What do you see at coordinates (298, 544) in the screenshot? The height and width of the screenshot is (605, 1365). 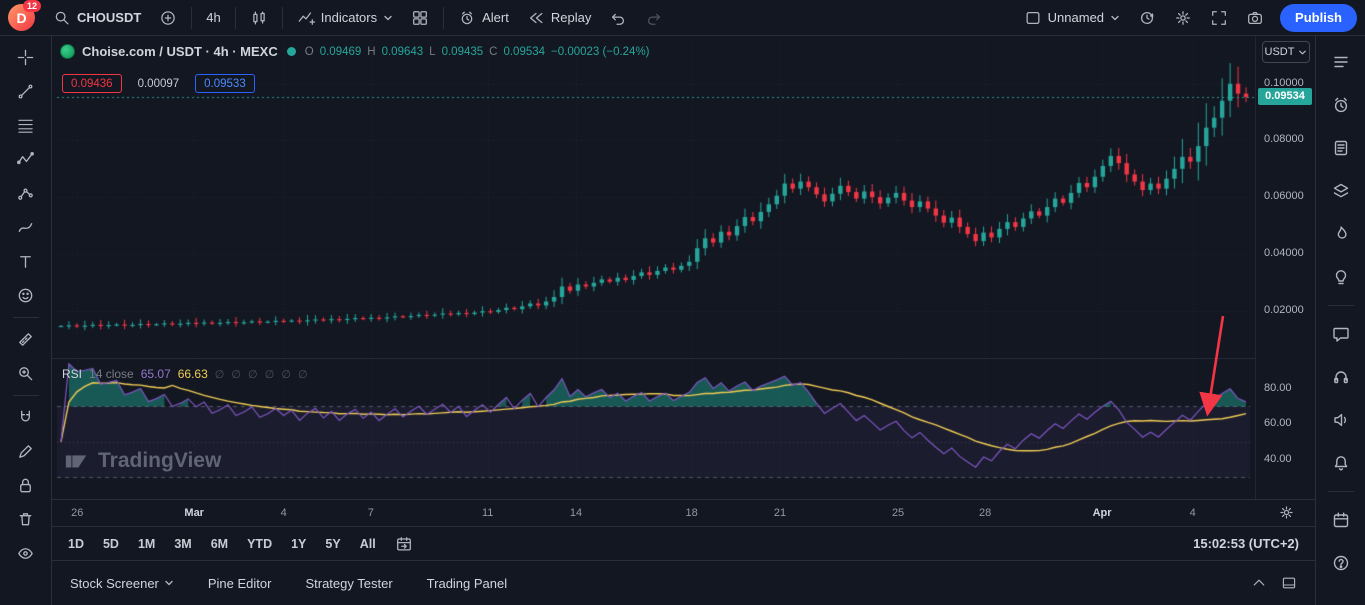 I see `range-button-1y: 1Y` at bounding box center [298, 544].